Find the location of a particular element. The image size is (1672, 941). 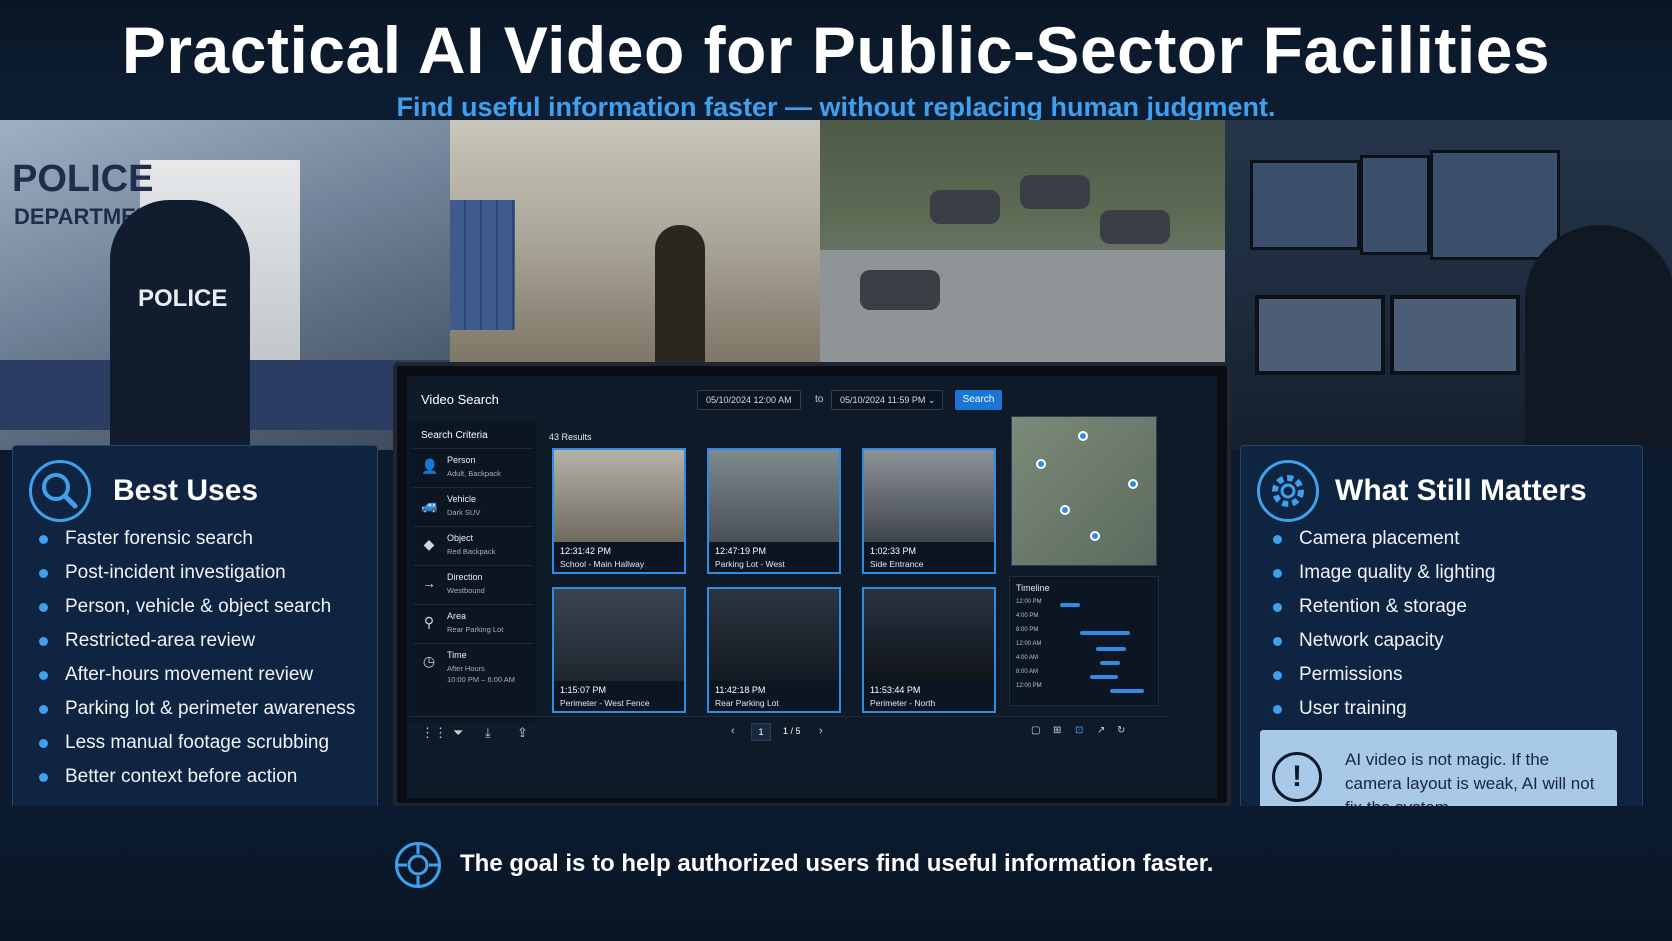

share-icon: ⇪ is located at coordinates (522, 733).